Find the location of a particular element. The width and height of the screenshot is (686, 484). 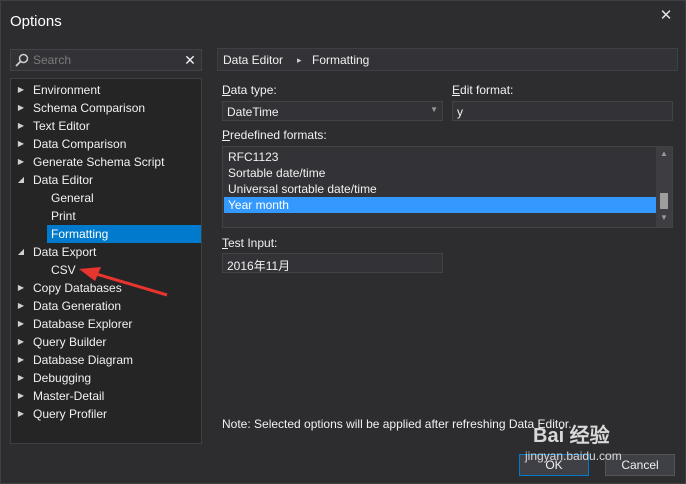

tree-item-query-profiler: ▶ Query Profiler is located at coordinates (107, 414).